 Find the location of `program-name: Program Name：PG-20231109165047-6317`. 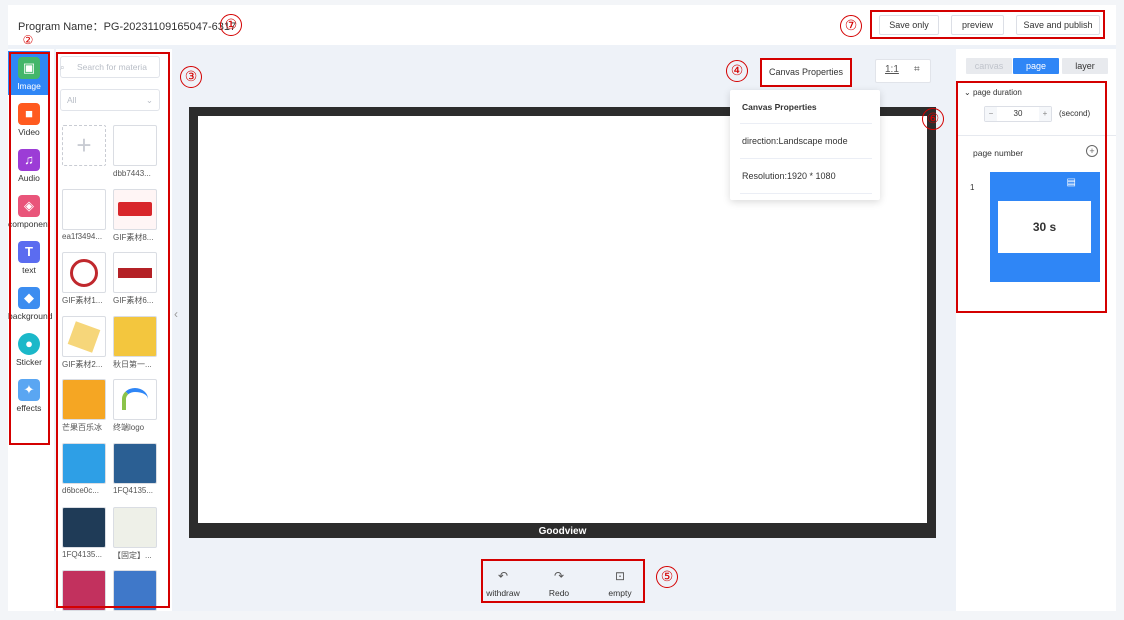

program-name: Program Name：PG-20231109165047-6317 is located at coordinates (127, 27).